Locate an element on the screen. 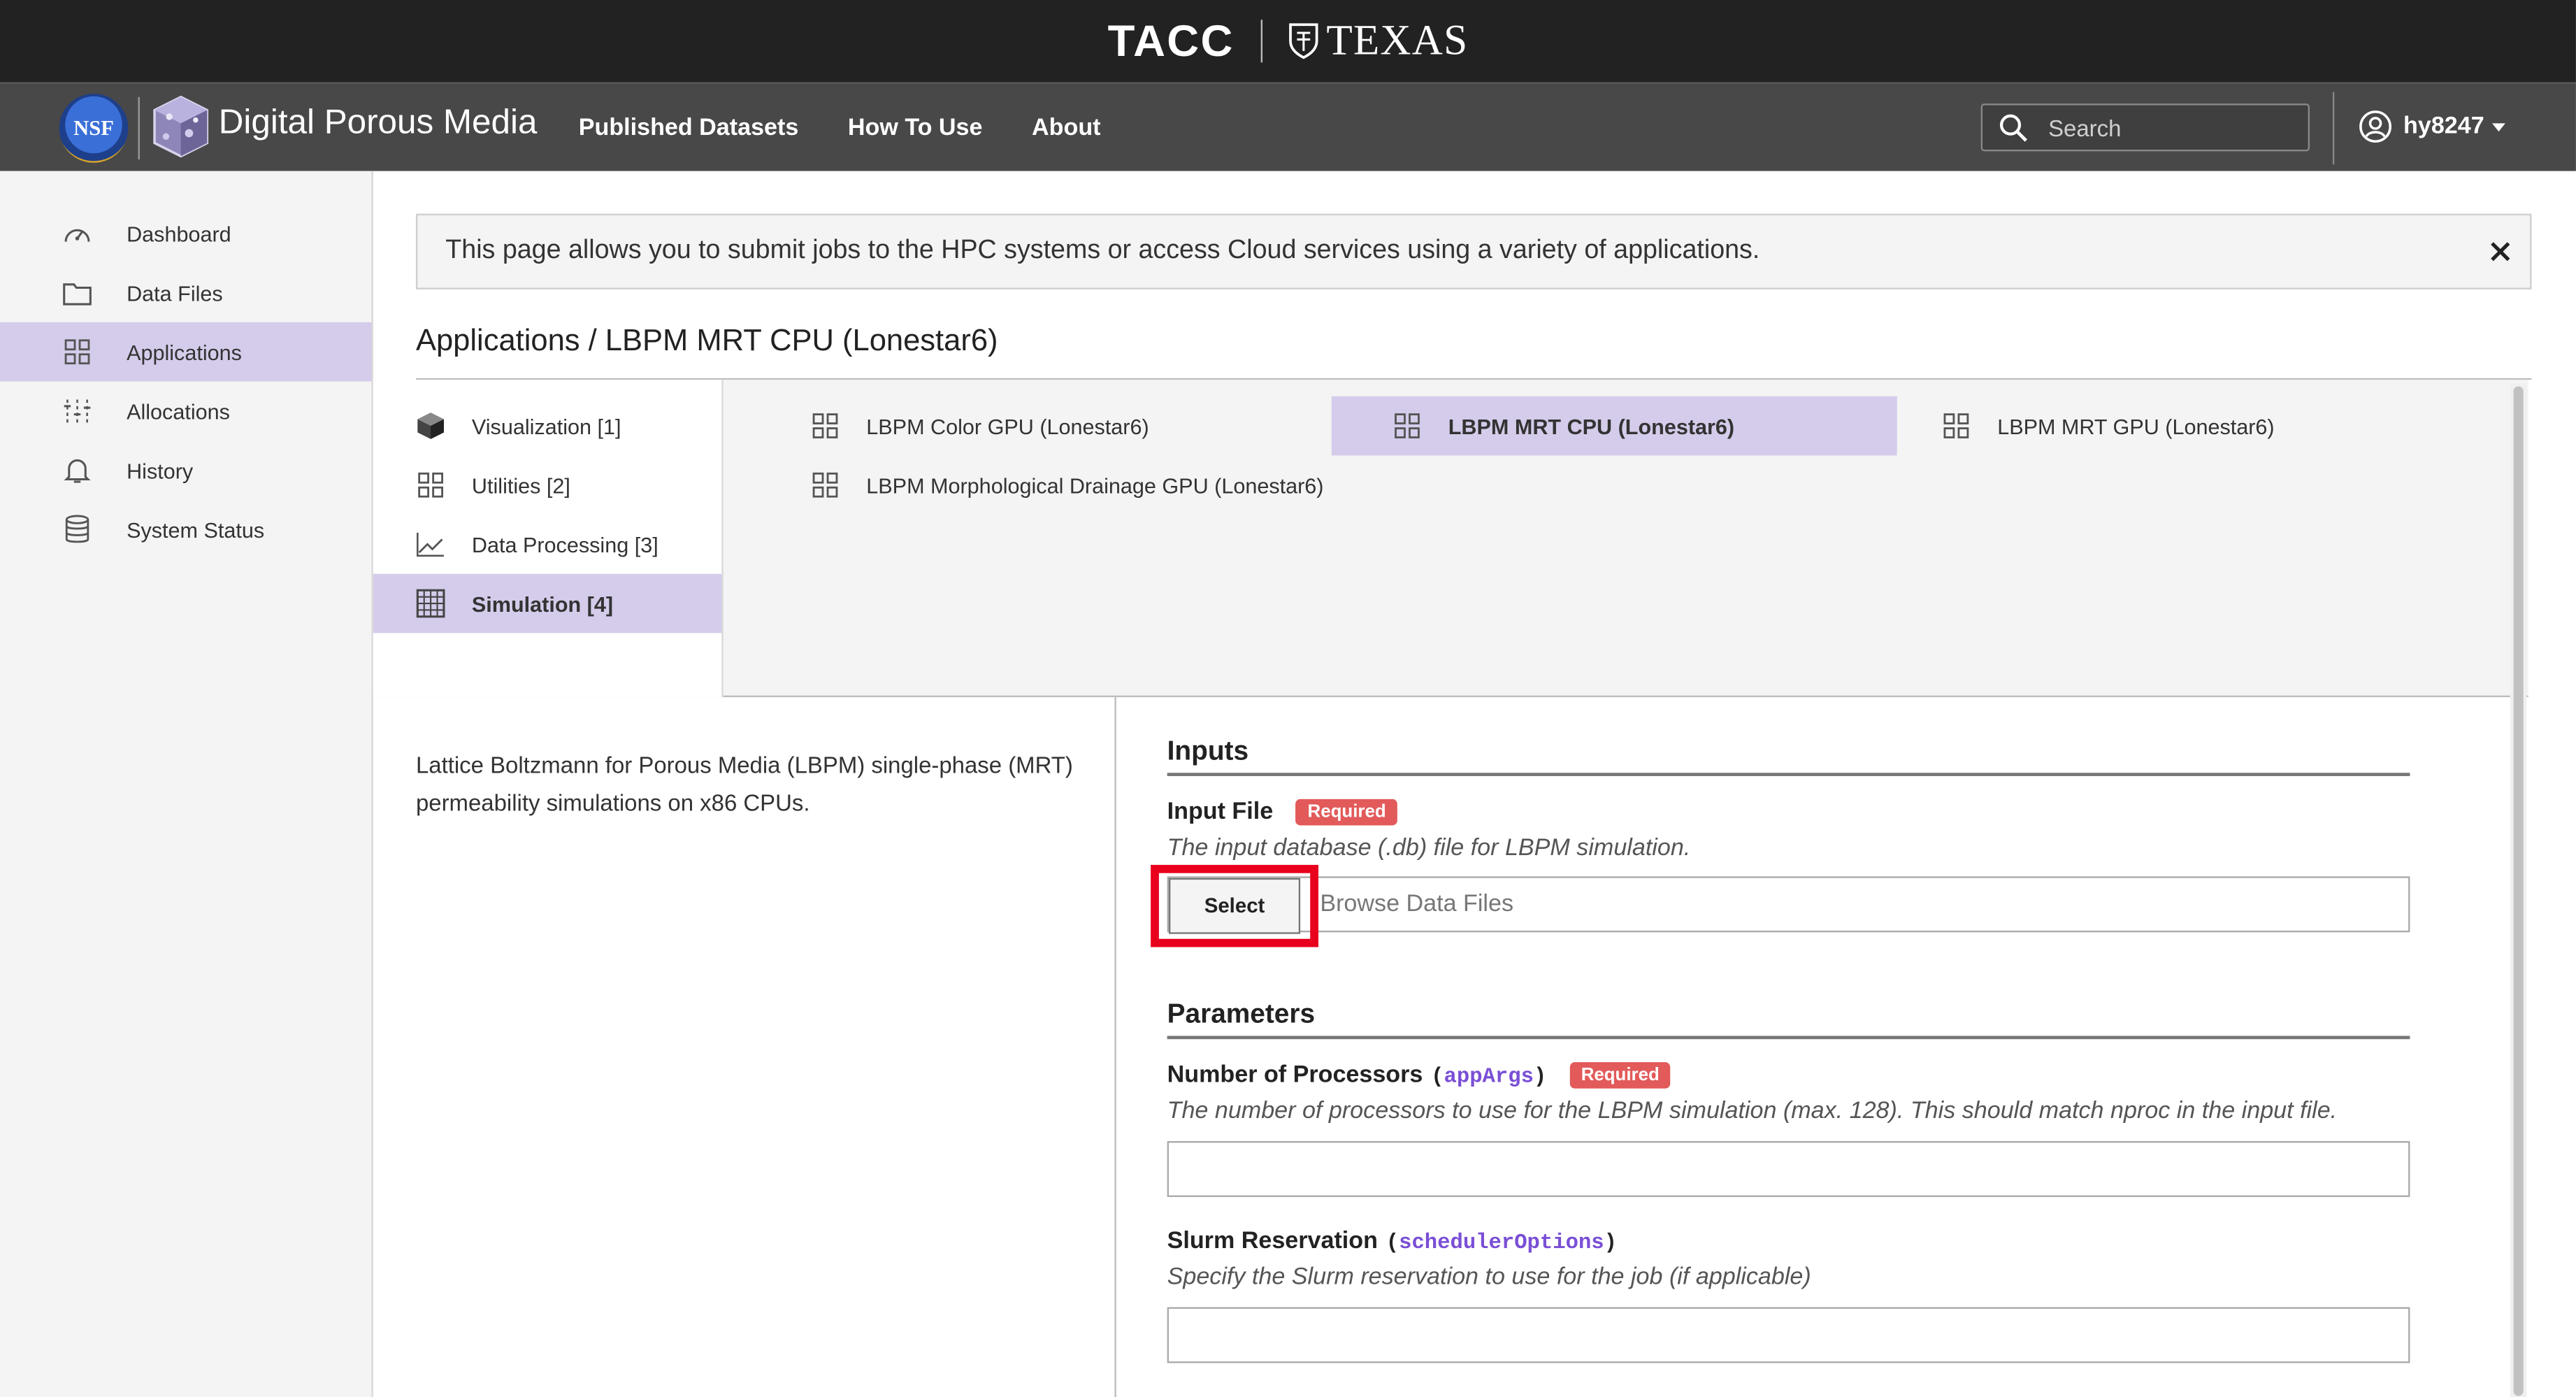 This screenshot has height=1397, width=2576. processors-label-text: Number of Processors is located at coordinates (1295, 1075).